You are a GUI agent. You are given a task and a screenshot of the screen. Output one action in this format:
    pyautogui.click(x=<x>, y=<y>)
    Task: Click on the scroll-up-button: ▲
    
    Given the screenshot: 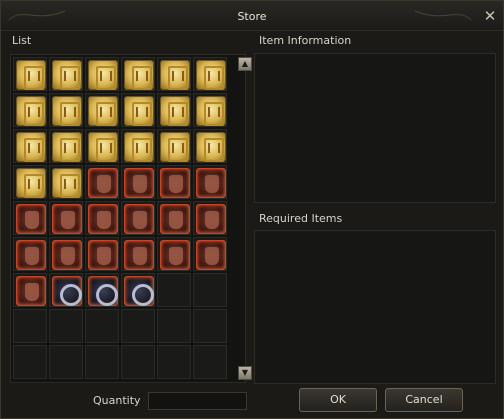 What is the action you would take?
    pyautogui.click(x=245, y=64)
    